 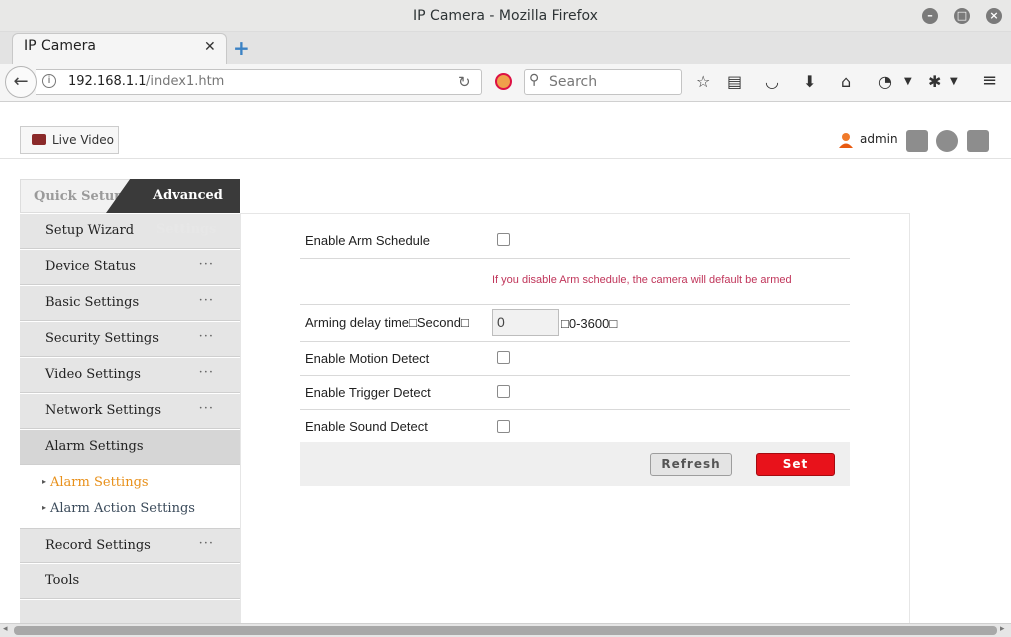 I want to click on sidebar-item-security-settings: Security Settings ···, so click(x=130, y=339).